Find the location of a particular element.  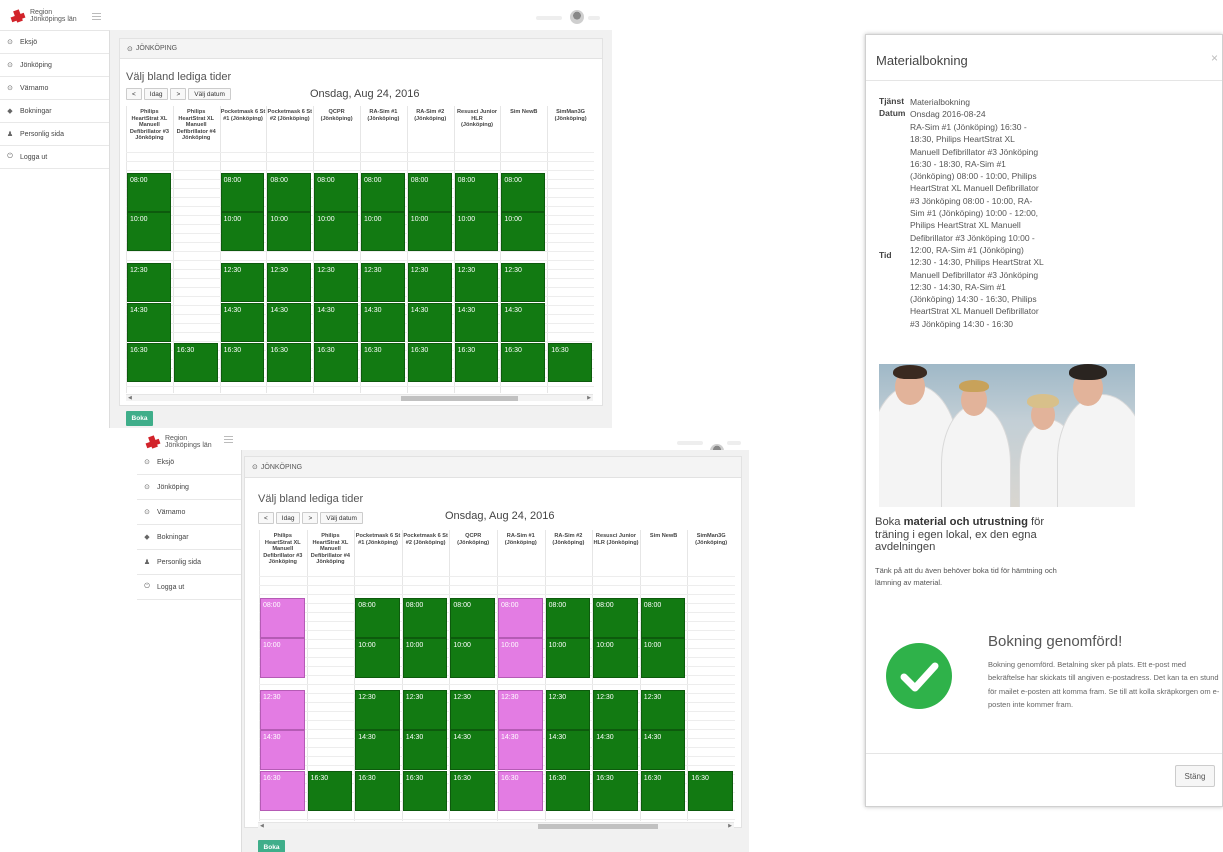

pick-date-button: Välj datum is located at coordinates (341, 518).